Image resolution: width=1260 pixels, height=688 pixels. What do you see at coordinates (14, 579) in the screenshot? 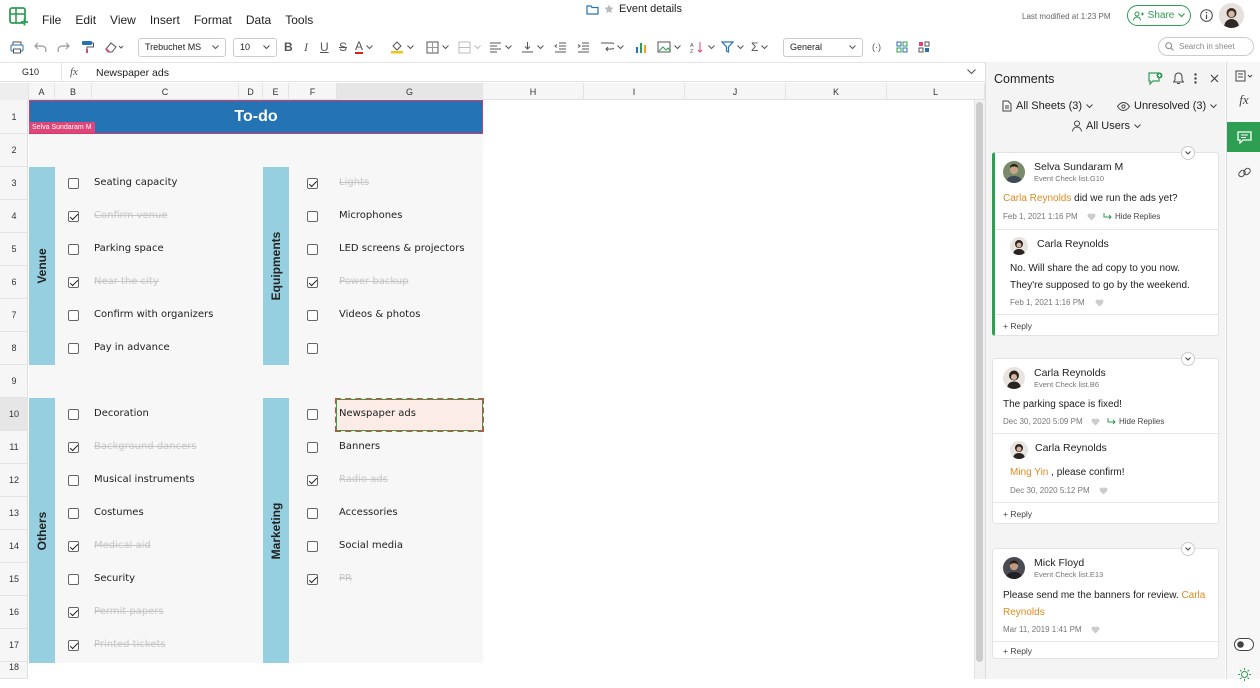
I see `row-header: 15` at bounding box center [14, 579].